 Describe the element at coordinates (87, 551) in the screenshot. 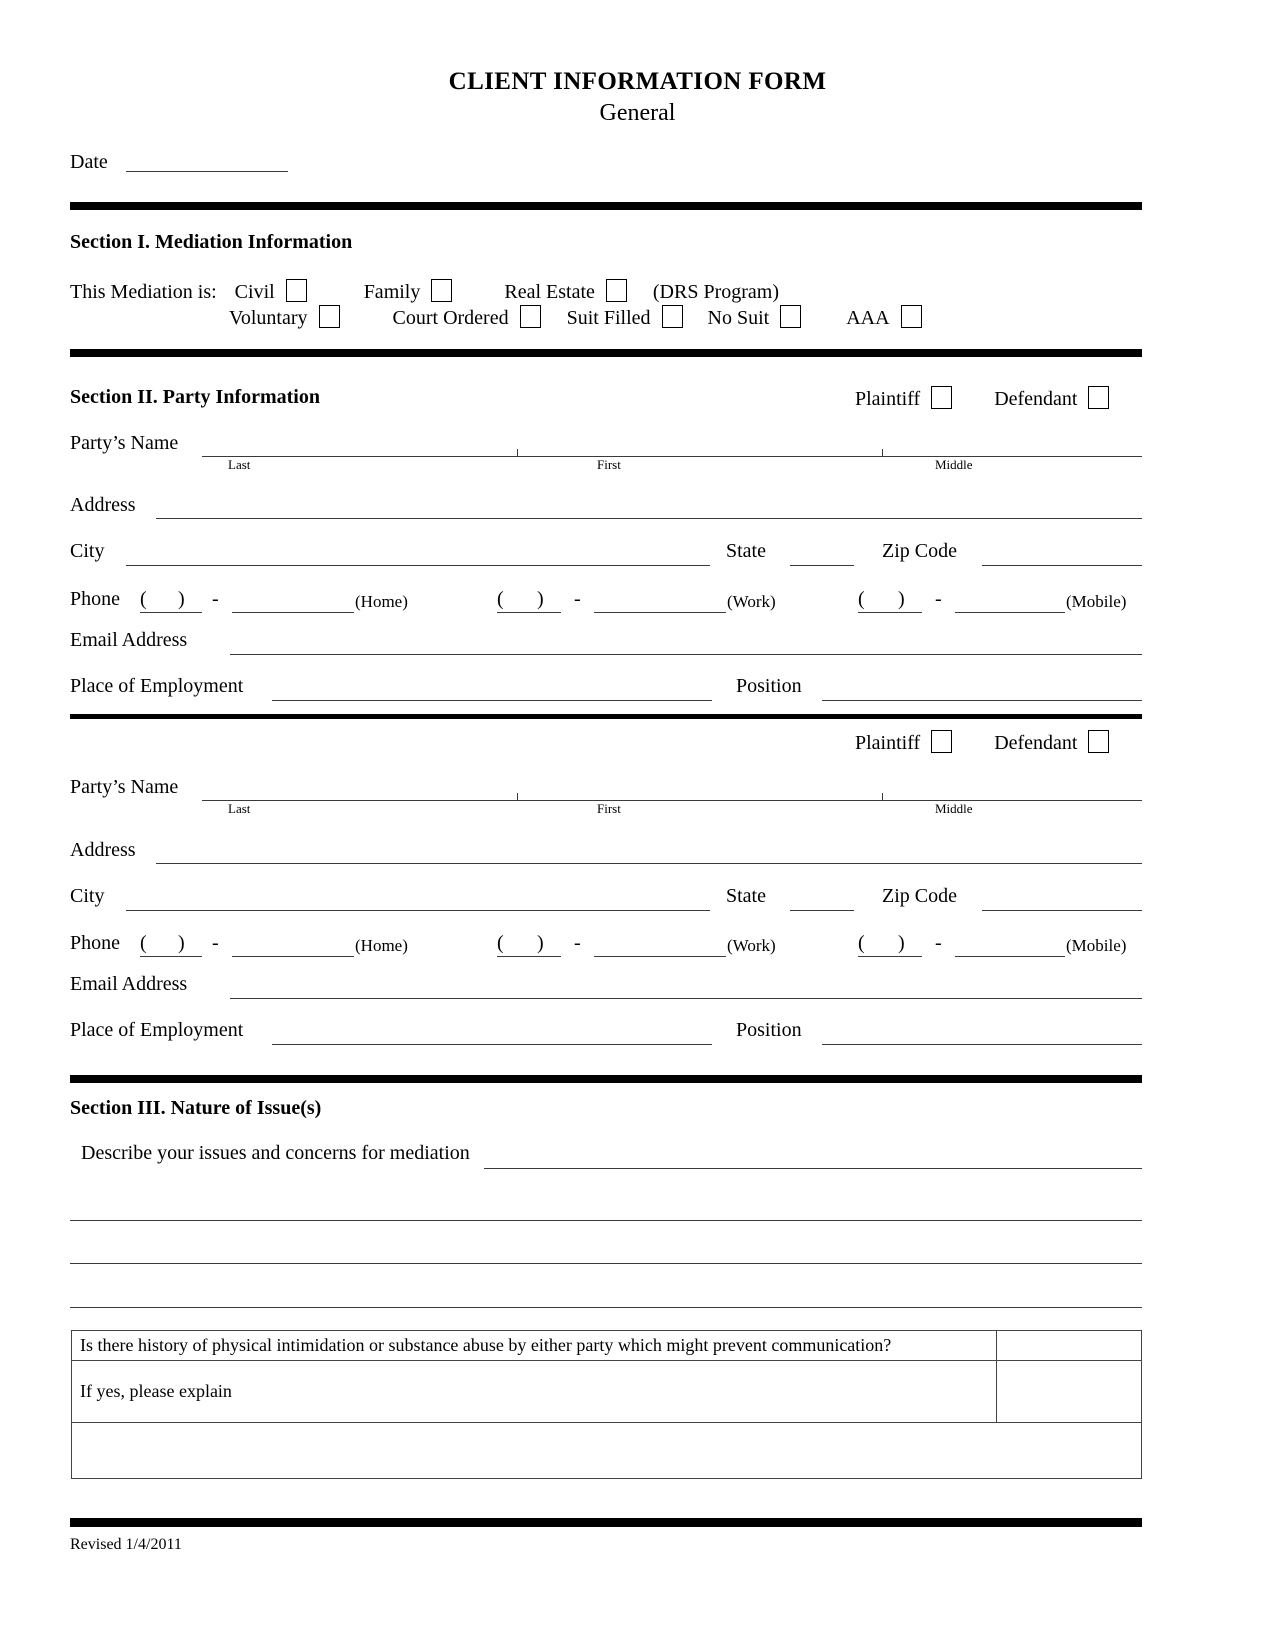

I see `city-label-1: City` at that location.